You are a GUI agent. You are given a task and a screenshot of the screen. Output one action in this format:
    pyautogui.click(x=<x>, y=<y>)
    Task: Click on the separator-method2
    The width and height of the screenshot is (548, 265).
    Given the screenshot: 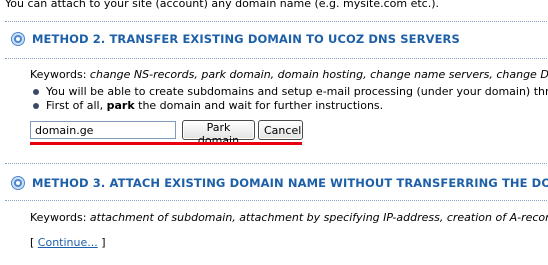 What is the action you would take?
    pyautogui.click(x=276, y=58)
    